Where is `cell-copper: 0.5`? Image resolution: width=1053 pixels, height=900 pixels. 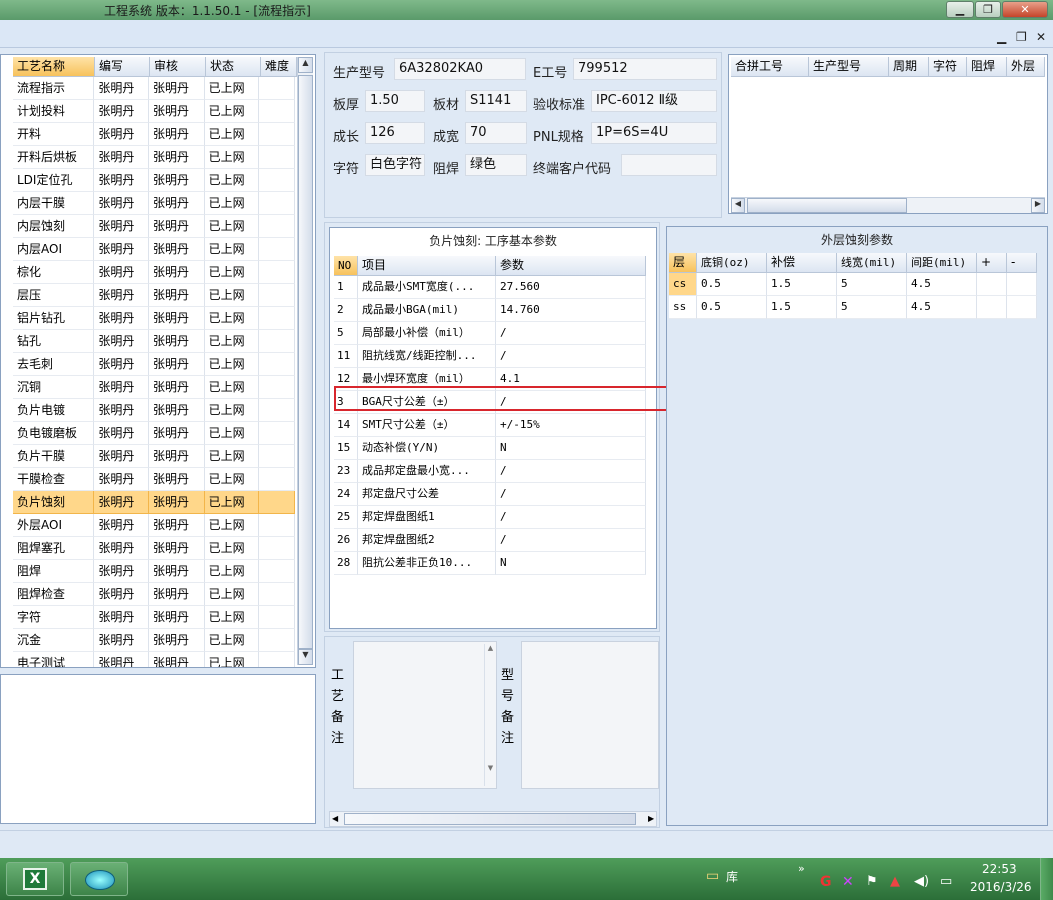 cell-copper: 0.5 is located at coordinates (732, 284).